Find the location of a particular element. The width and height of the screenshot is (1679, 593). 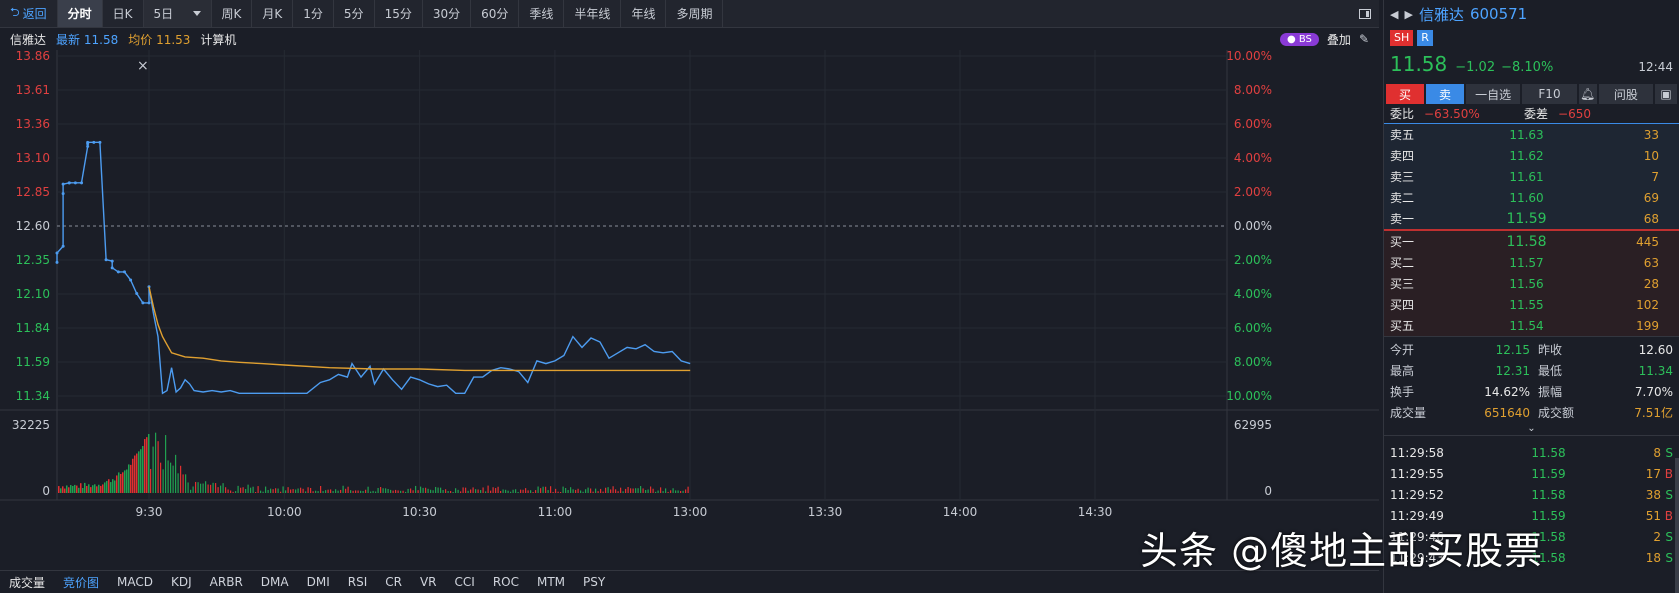

tab-weekly-k: 周K is located at coordinates (232, 13).